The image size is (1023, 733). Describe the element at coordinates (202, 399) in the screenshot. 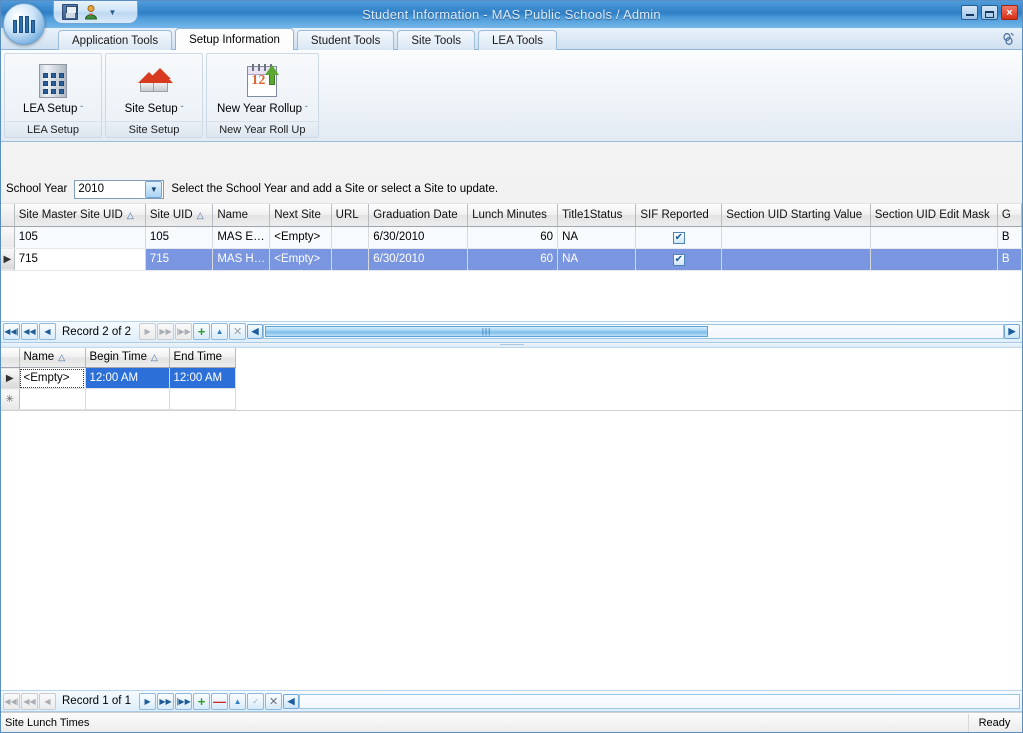

I see `sub-cell-end-time` at that location.